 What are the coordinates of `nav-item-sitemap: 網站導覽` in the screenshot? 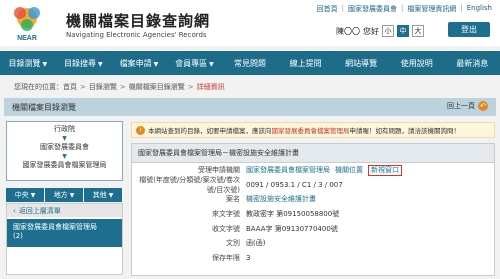 It's located at (361, 63).